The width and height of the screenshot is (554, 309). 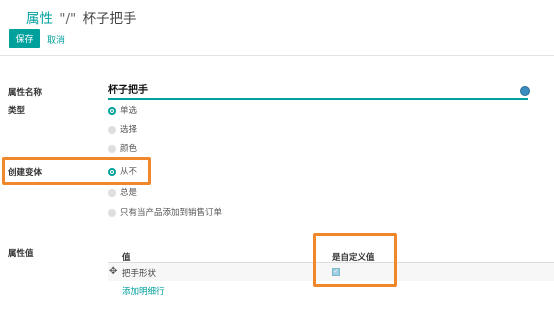 What do you see at coordinates (318, 92) in the screenshot?
I see `attribute-name-input: 杯子把手` at bounding box center [318, 92].